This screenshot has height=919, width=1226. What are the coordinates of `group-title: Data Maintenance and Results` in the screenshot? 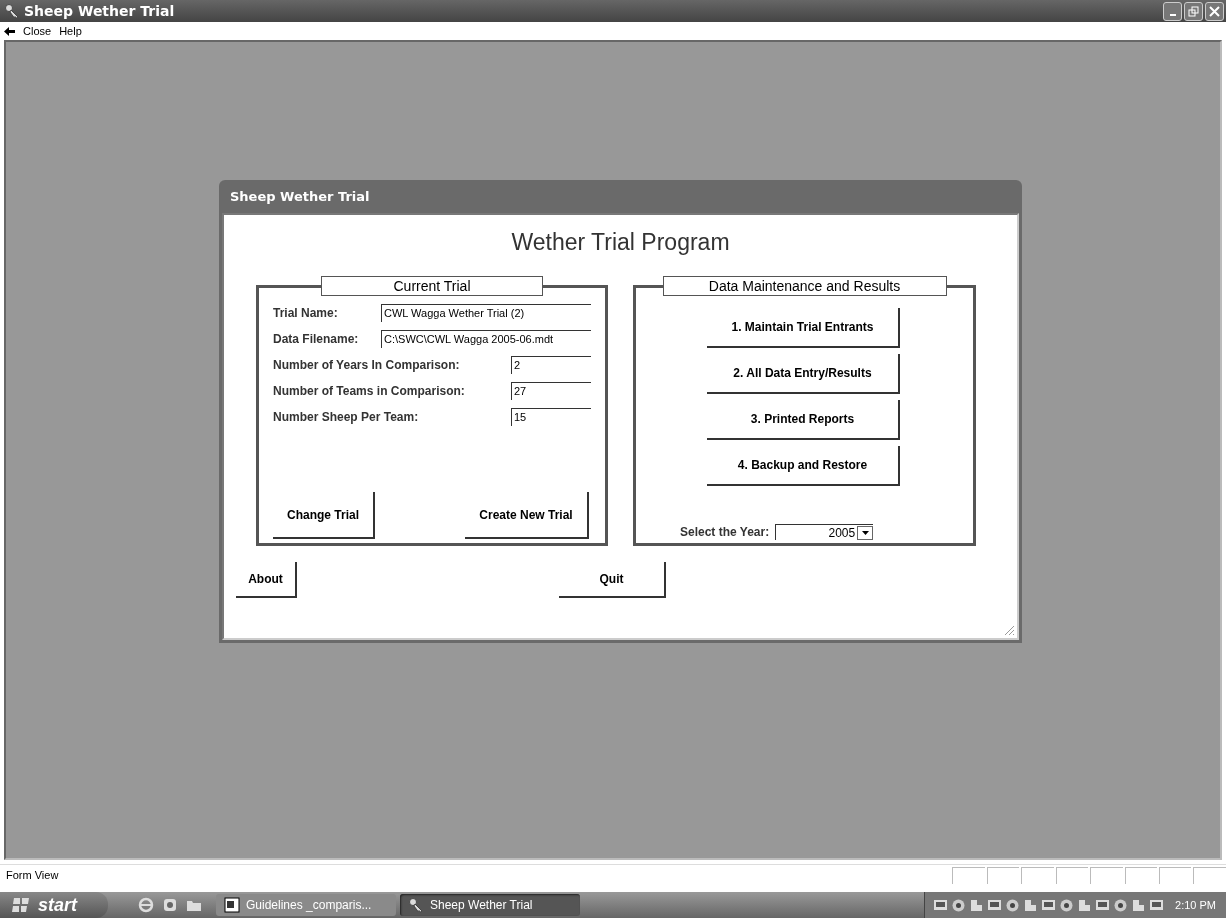 It's located at (804, 286).